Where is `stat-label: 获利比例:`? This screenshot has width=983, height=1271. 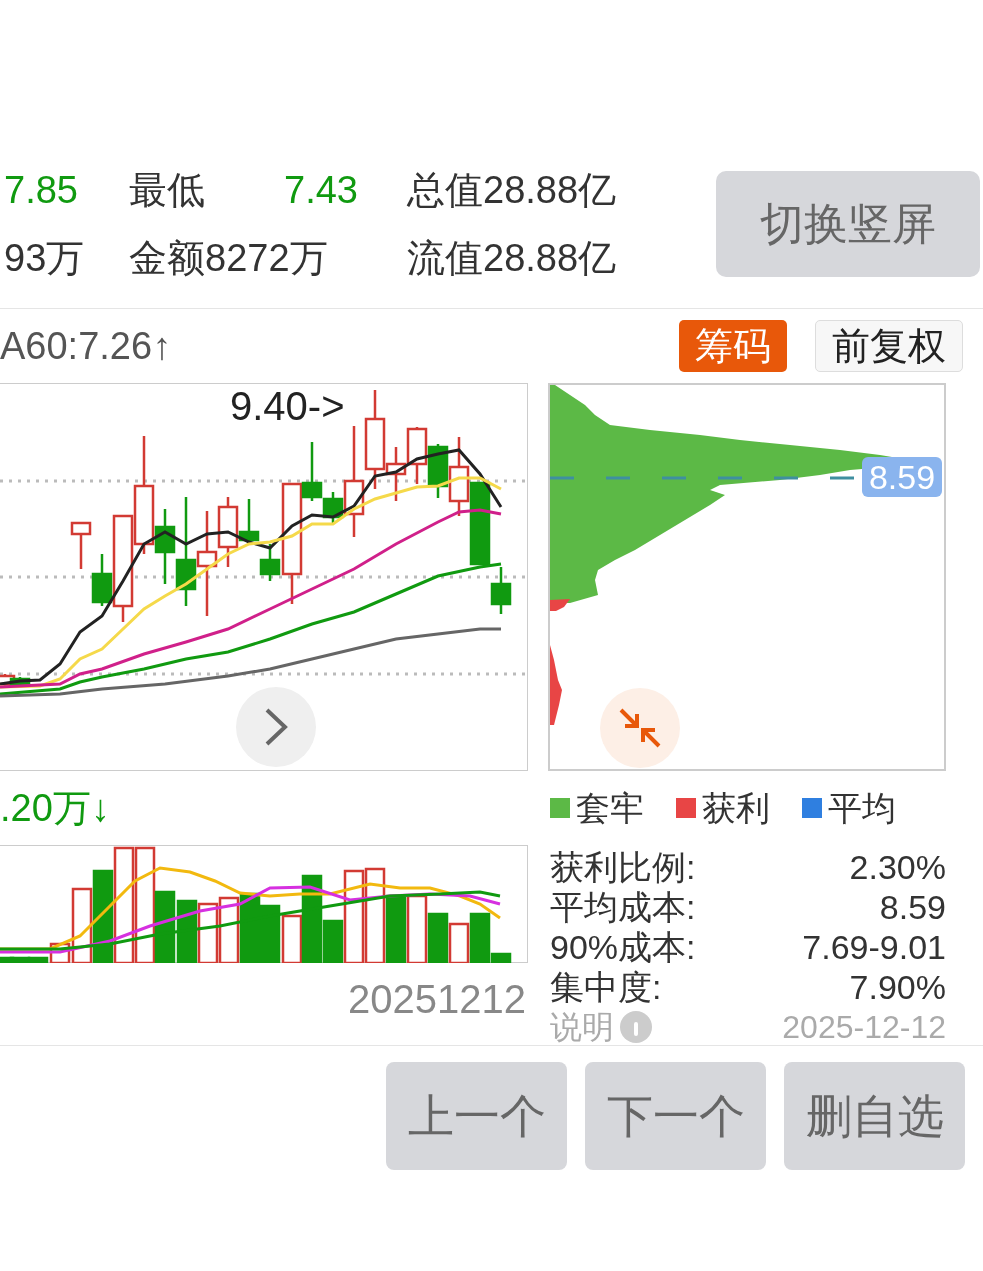
stat-label: 获利比例: is located at coordinates (623, 867).